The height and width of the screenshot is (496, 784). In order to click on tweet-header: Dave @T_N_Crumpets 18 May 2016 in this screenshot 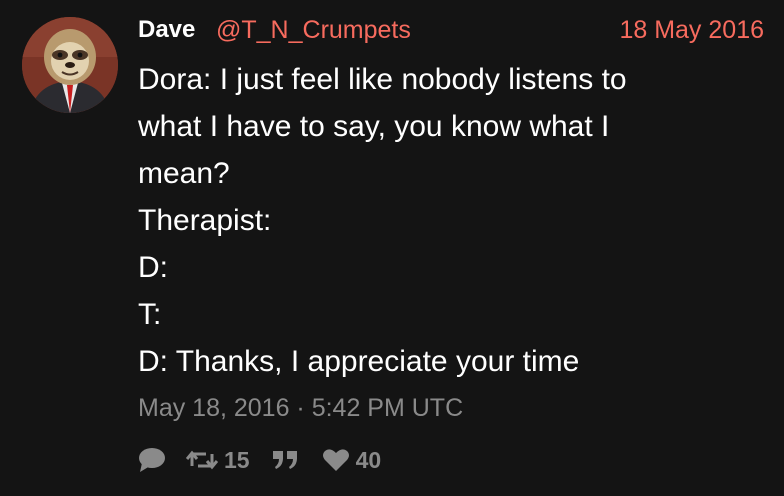, I will do `click(451, 30)`.